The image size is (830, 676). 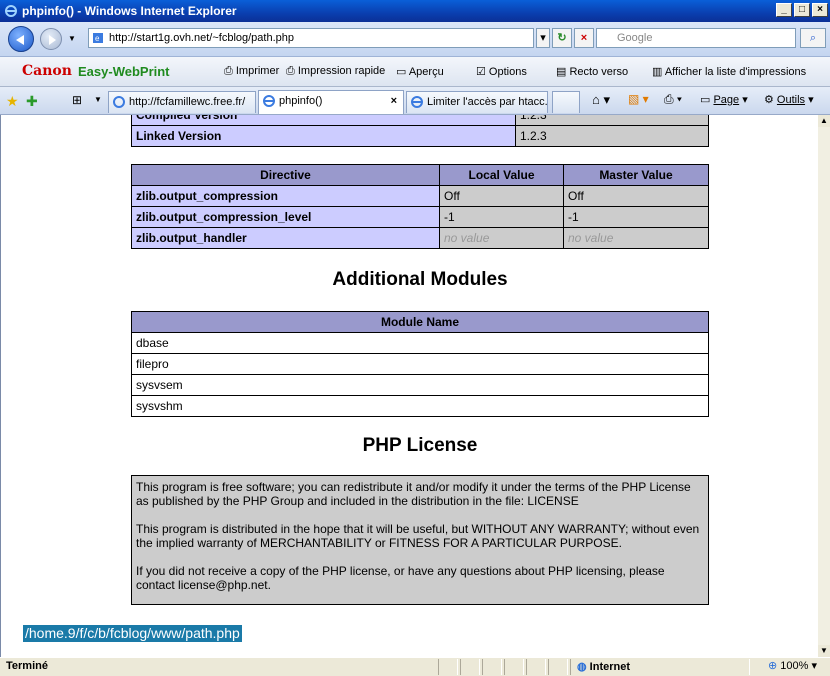 What do you see at coordinates (257, 71) in the screenshot?
I see `print-label: Imprimer` at bounding box center [257, 71].